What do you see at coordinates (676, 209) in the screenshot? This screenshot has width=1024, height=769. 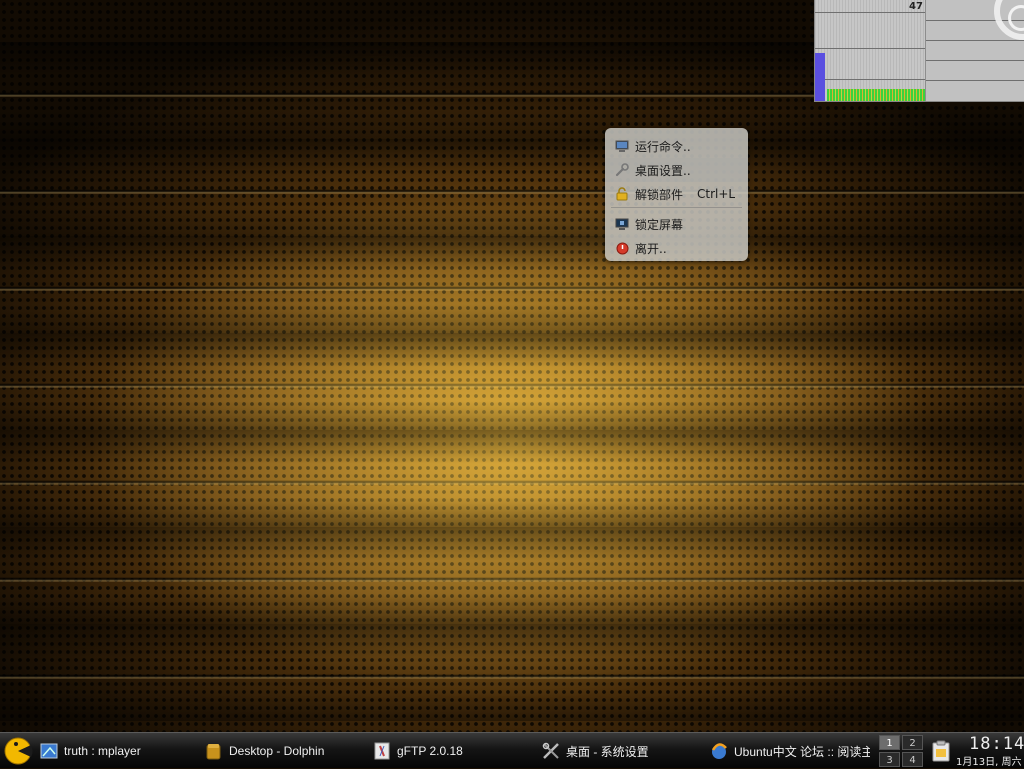 I see `menu-separator` at bounding box center [676, 209].